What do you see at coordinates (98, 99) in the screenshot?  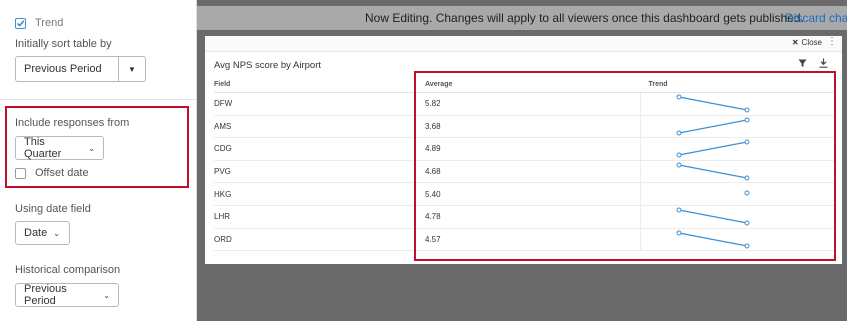 I see `divider` at bounding box center [98, 99].